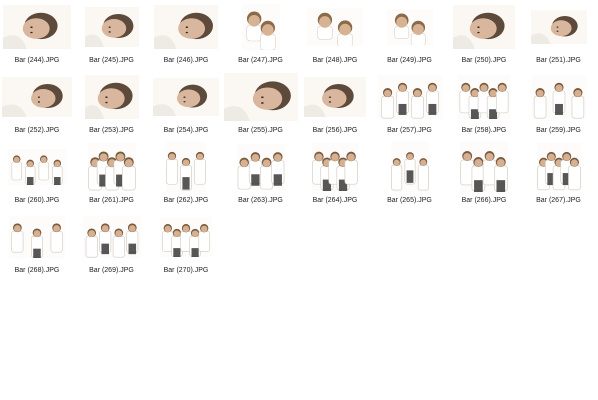 The image size is (598, 400). I want to click on file-name-label: Bar (253).JPG, so click(111, 130).